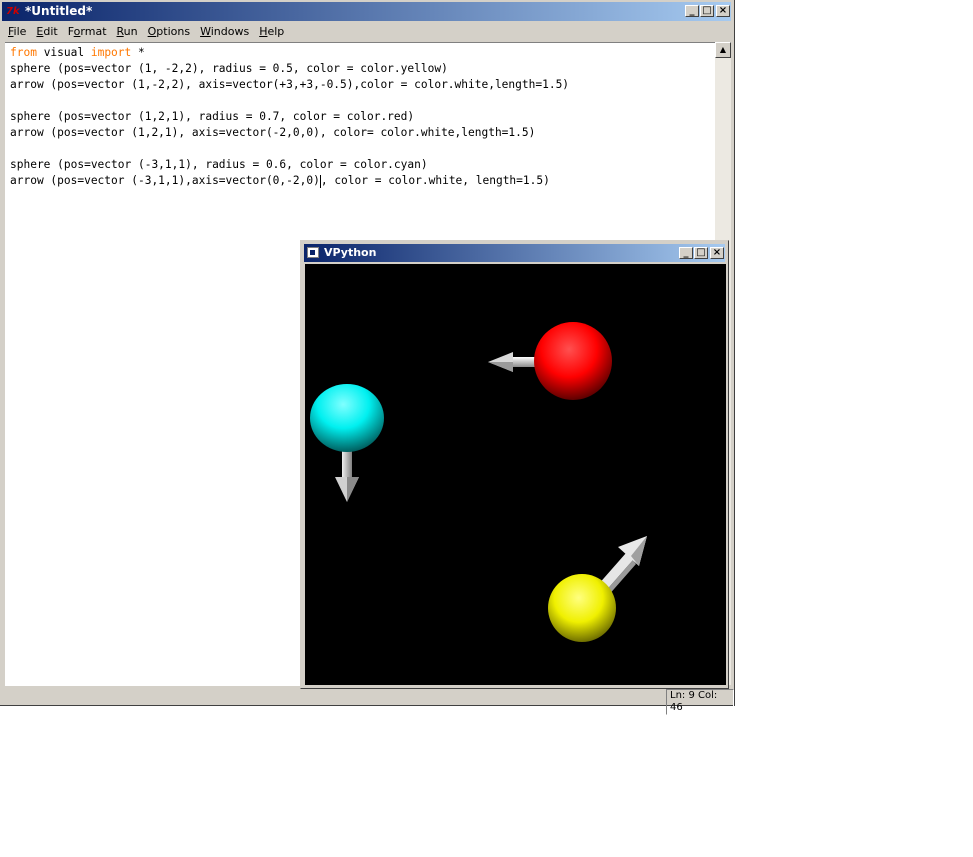 The width and height of the screenshot is (973, 857). Describe the element at coordinates (87, 31) in the screenshot. I see `menu-format: Format` at that location.